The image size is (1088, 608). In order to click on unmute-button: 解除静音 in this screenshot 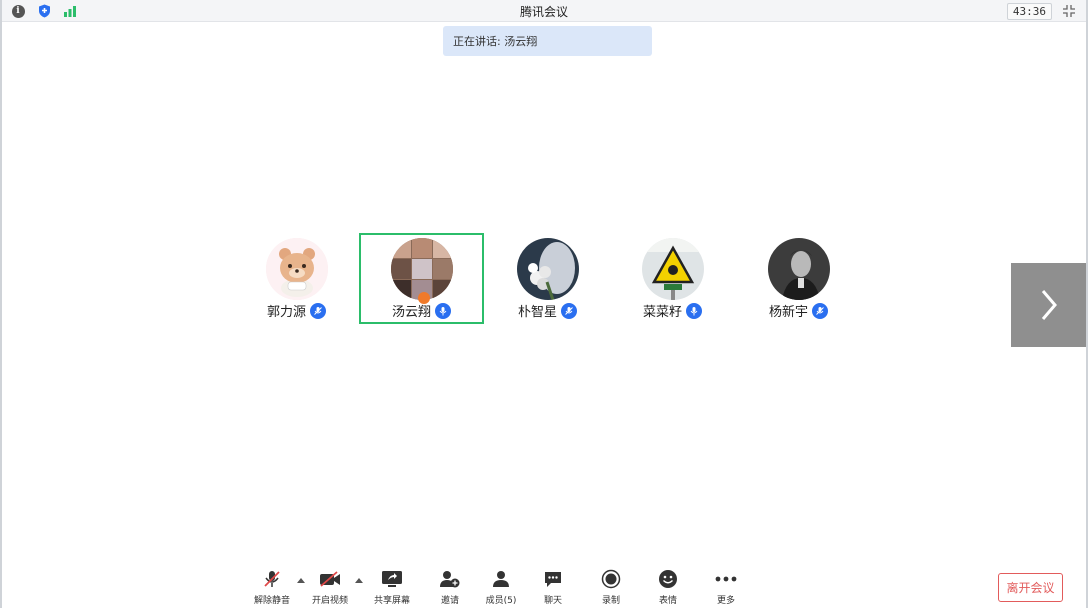, I will do `click(272, 587)`.